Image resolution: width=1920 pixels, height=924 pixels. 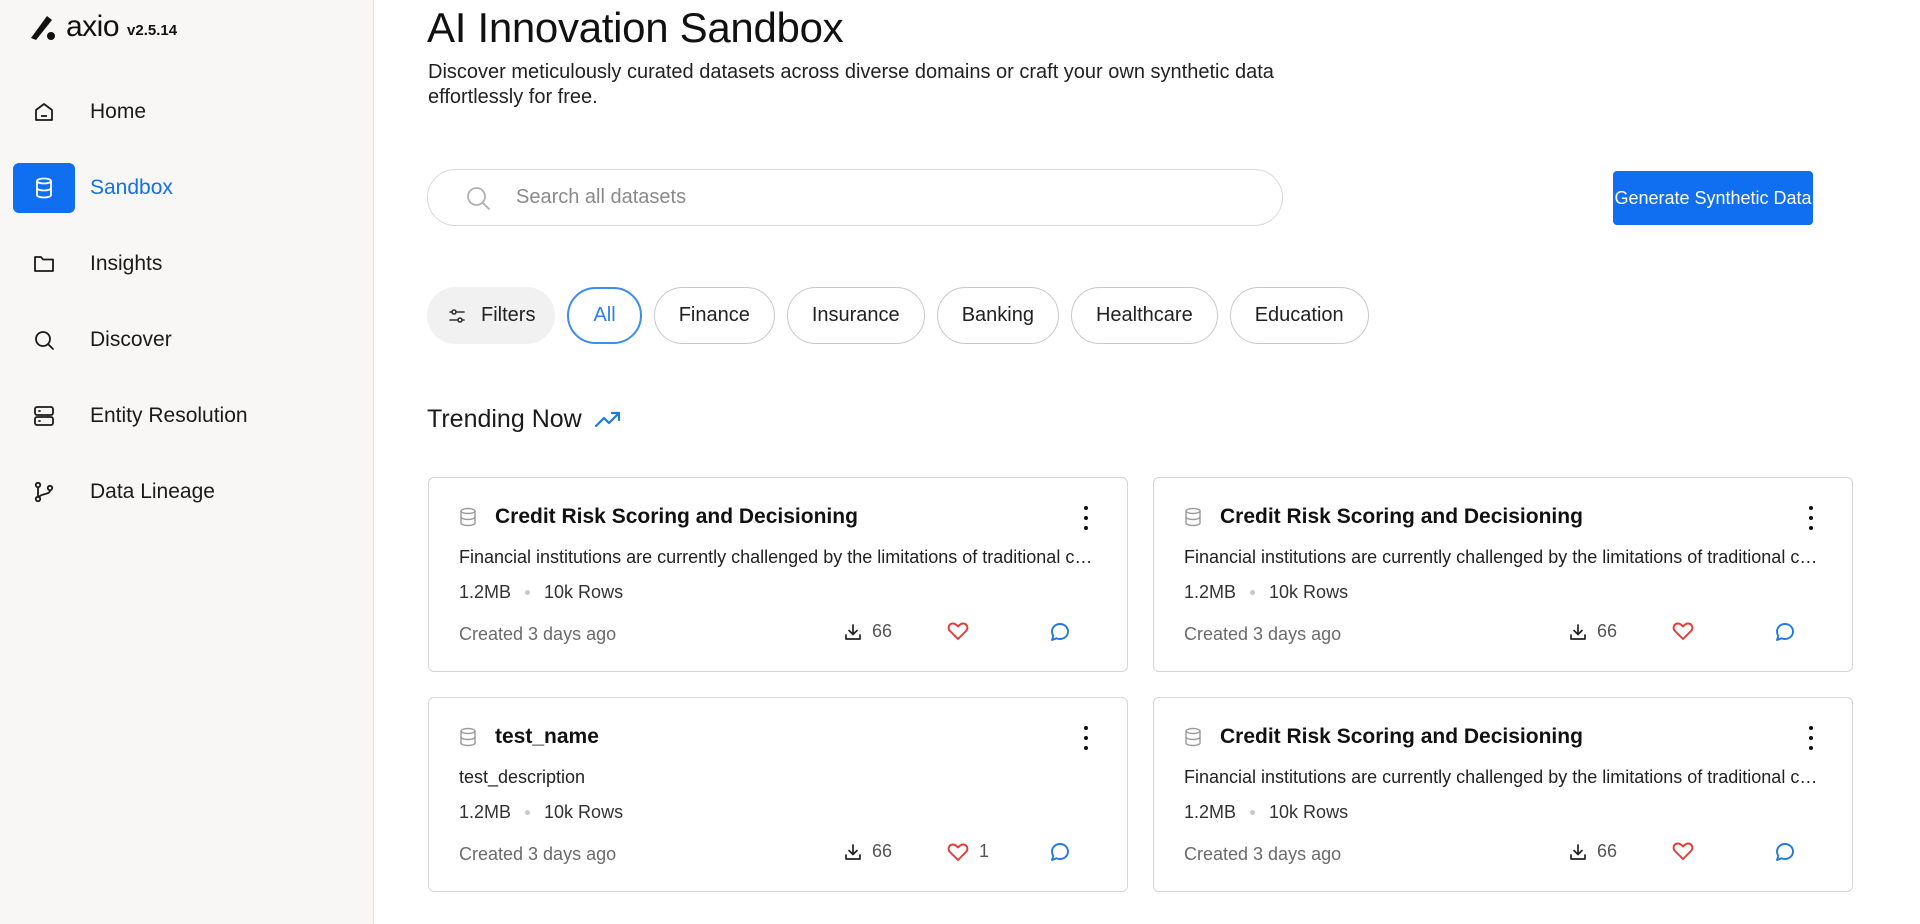 I want to click on sidebar-item-entity-resolution: Entity Resolution, so click(x=187, y=416).